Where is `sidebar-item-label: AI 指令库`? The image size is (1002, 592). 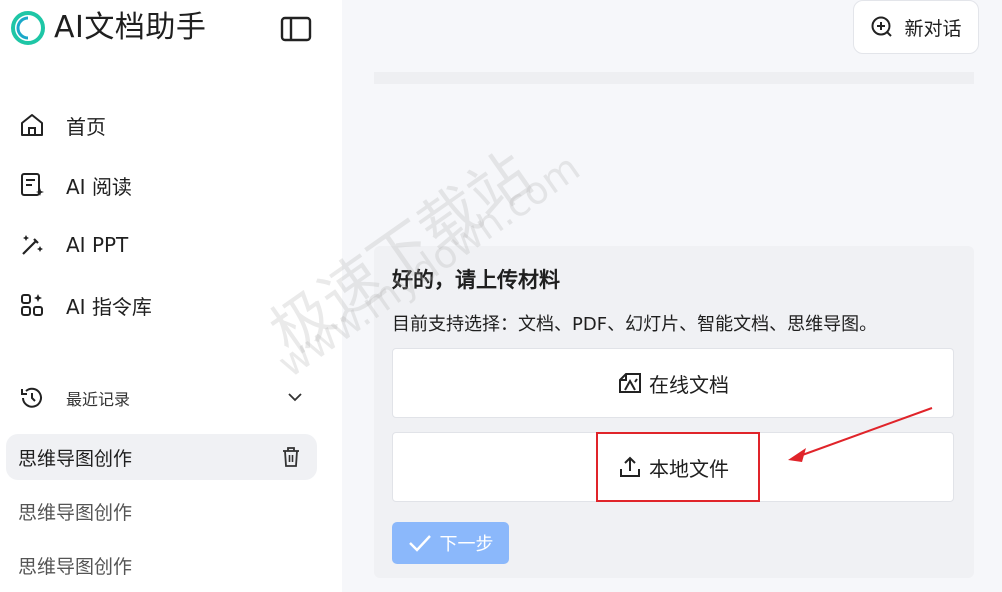 sidebar-item-label: AI 指令库 is located at coordinates (109, 306).